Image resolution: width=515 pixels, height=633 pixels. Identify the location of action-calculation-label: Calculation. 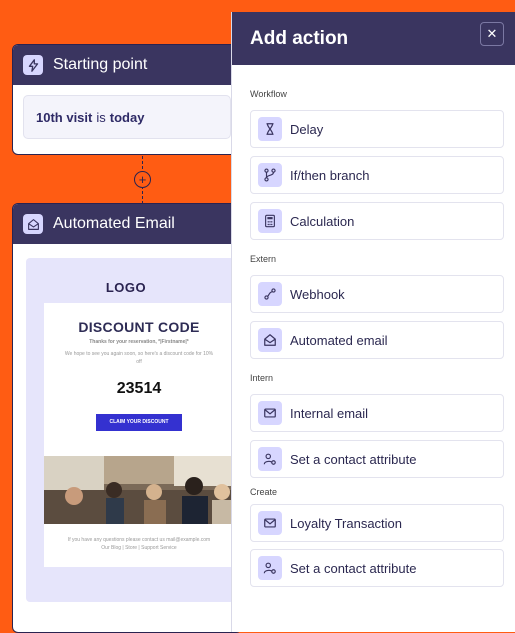
(322, 221).